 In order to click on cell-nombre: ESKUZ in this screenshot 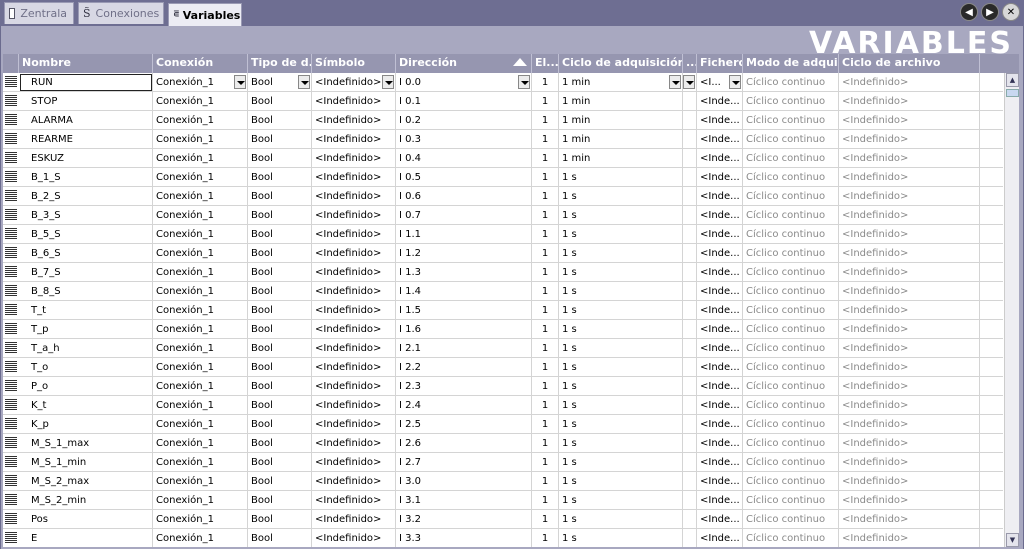, I will do `click(86, 158)`.